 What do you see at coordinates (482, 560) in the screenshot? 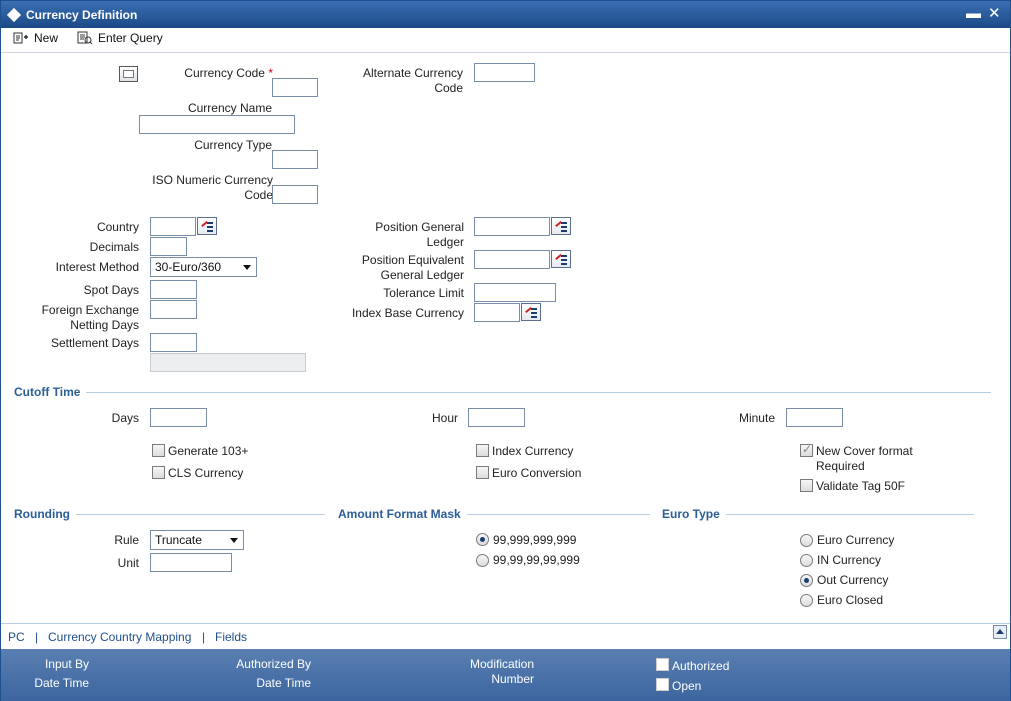
I see `amount-format-option-2-radio` at bounding box center [482, 560].